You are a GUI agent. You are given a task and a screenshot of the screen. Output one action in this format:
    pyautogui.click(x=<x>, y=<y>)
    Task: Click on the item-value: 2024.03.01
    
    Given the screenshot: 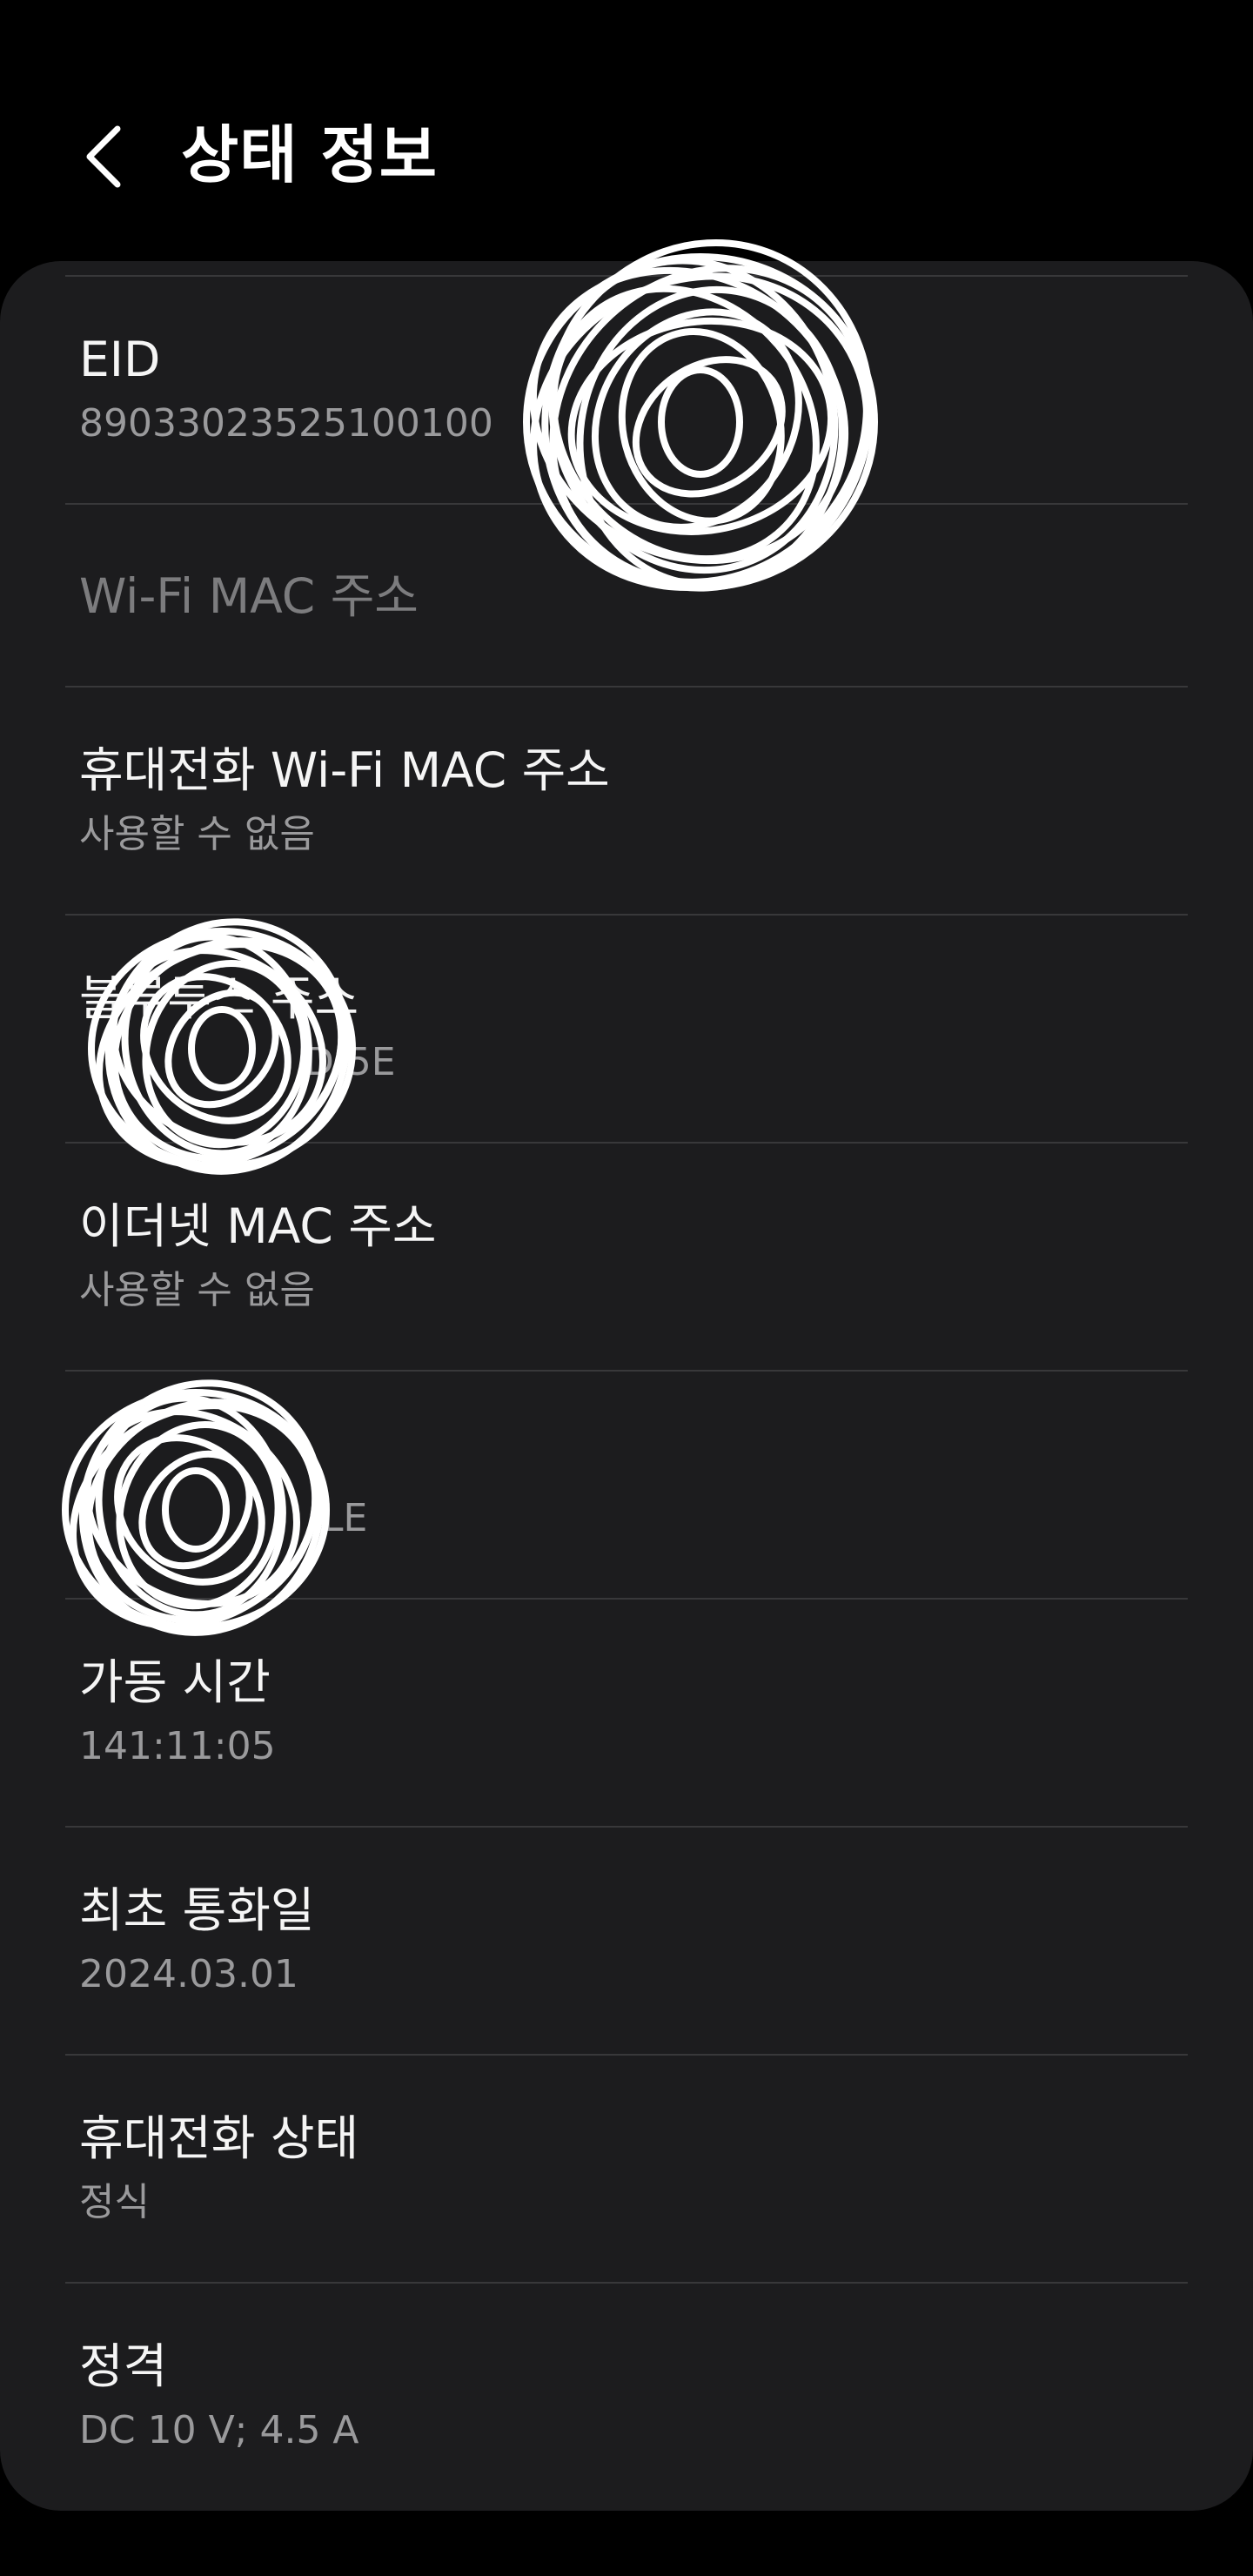 What is the action you would take?
    pyautogui.click(x=188, y=1974)
    